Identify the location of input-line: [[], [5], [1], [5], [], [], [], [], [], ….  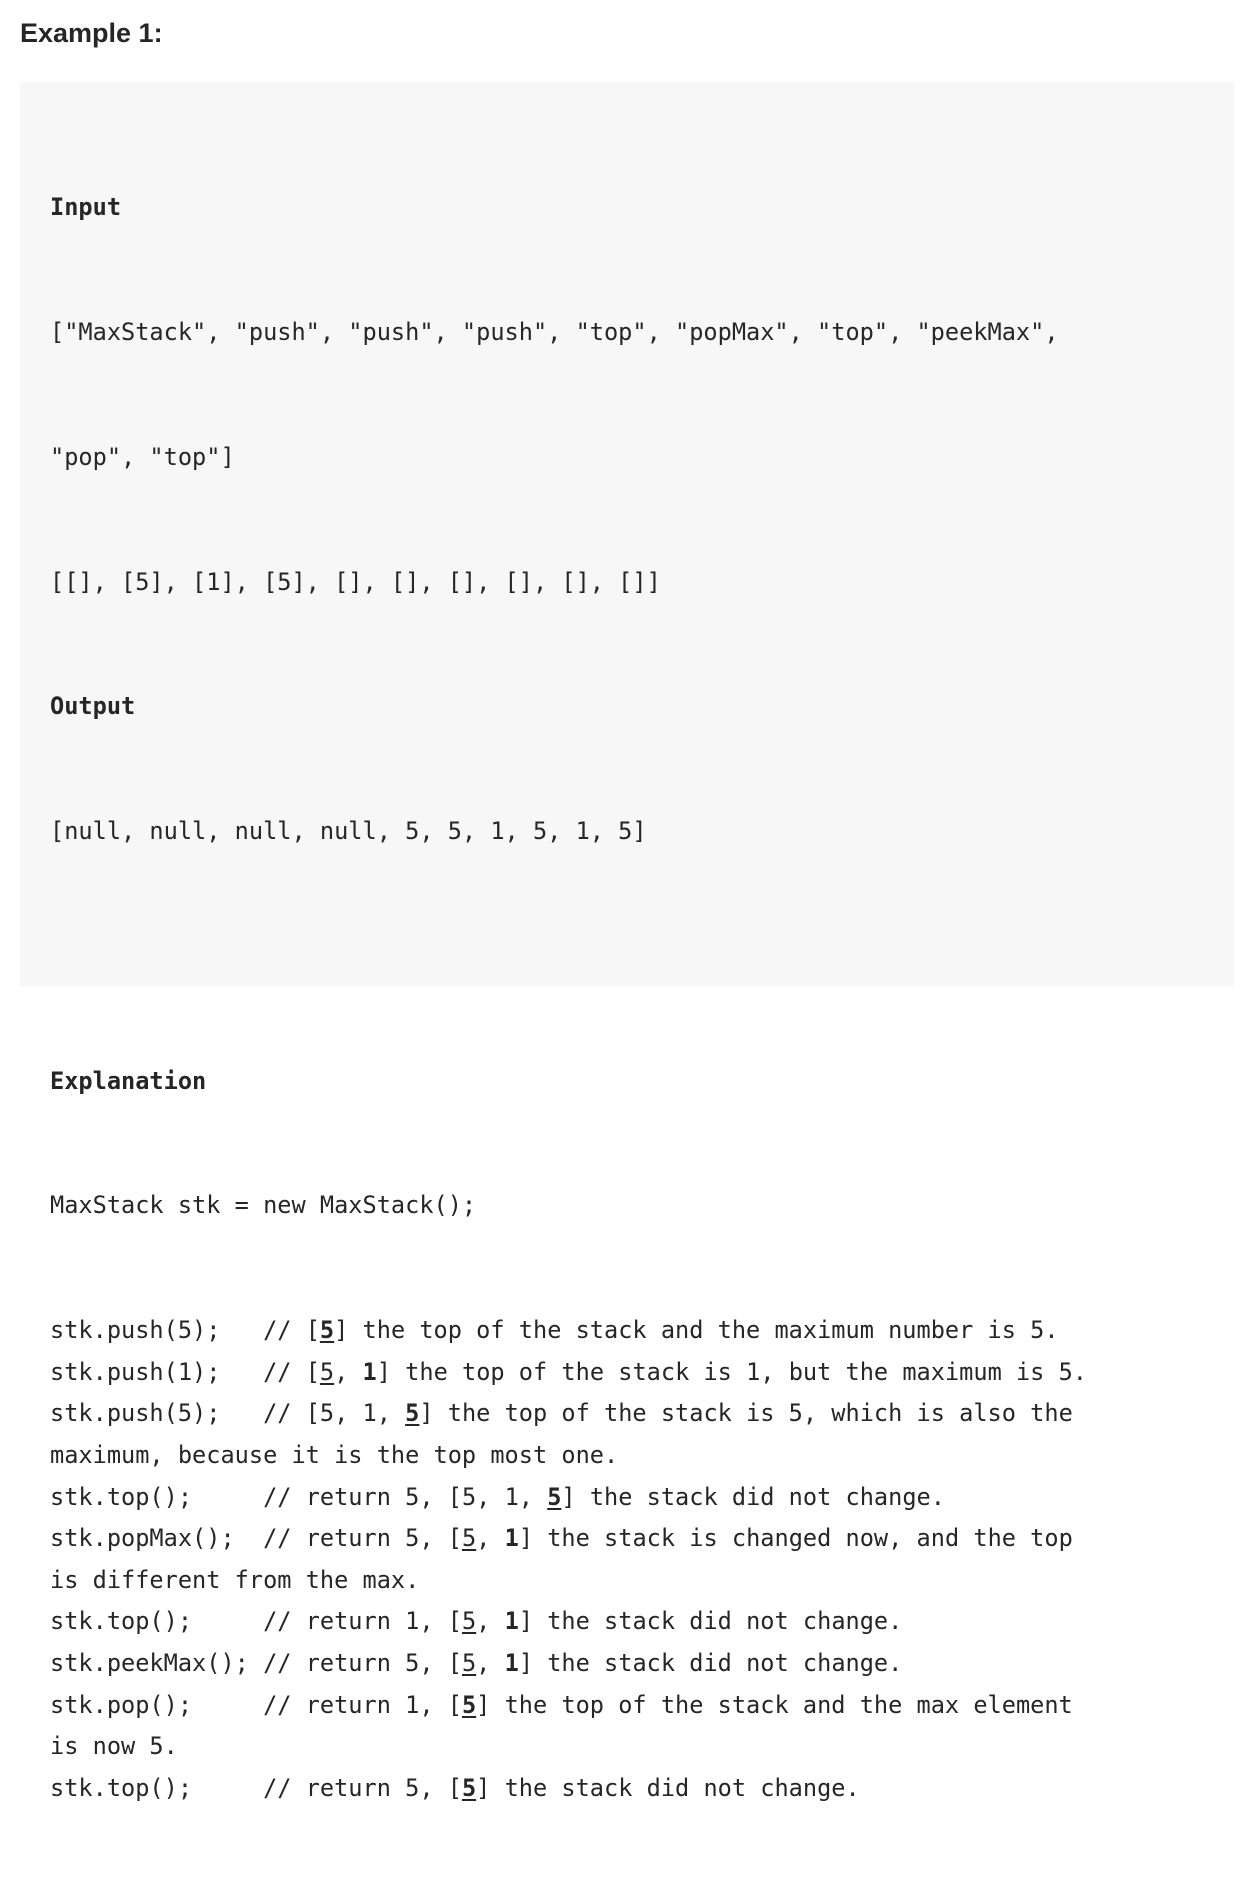
(355, 581).